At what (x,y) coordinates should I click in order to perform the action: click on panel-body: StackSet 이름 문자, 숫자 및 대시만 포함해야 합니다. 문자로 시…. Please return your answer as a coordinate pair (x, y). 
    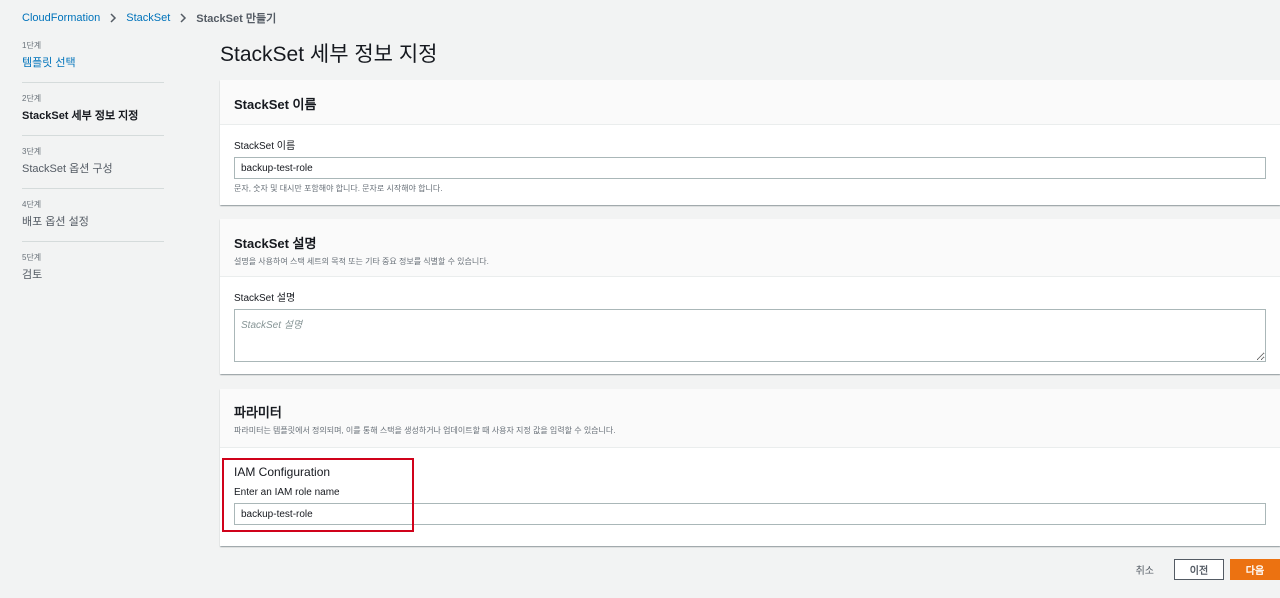
    Looking at the image, I should click on (750, 159).